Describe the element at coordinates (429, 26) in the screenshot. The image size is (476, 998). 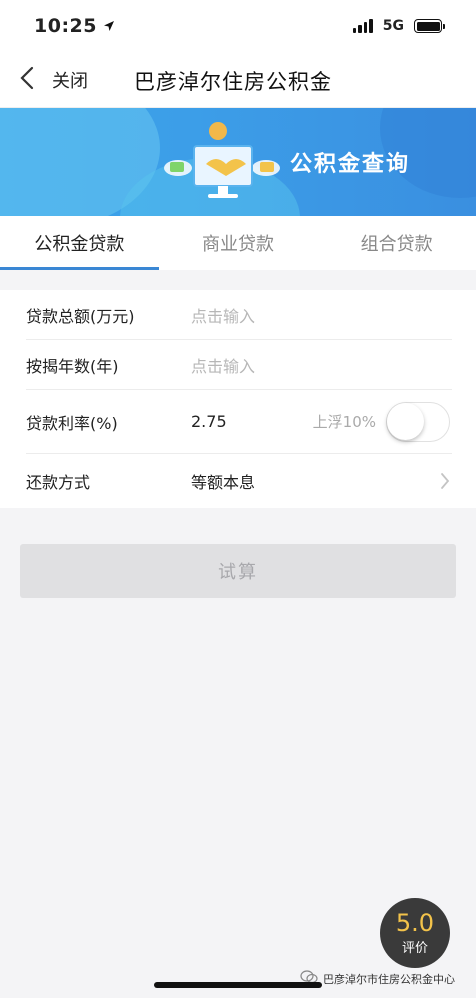
I see `battery-icon` at that location.